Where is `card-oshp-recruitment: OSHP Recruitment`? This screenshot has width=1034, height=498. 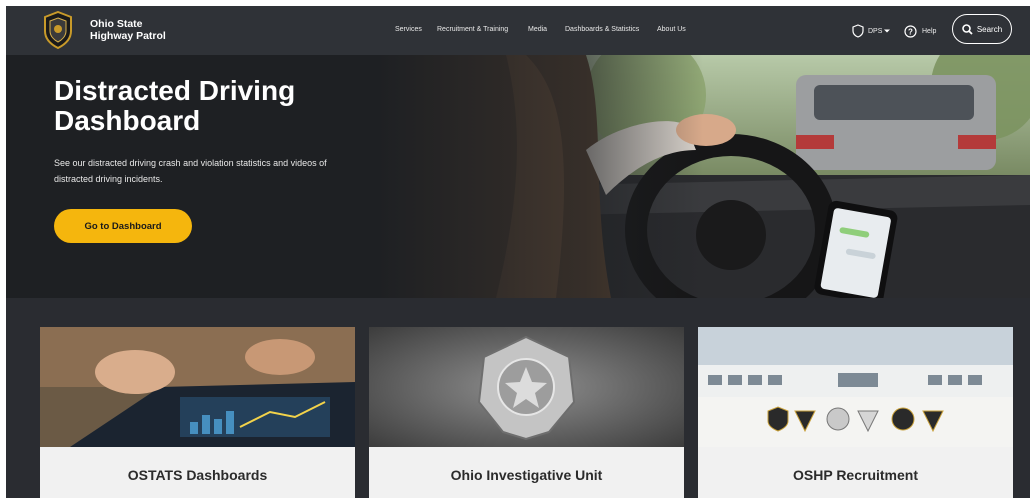
card-oshp-recruitment: OSHP Recruitment is located at coordinates (855, 412).